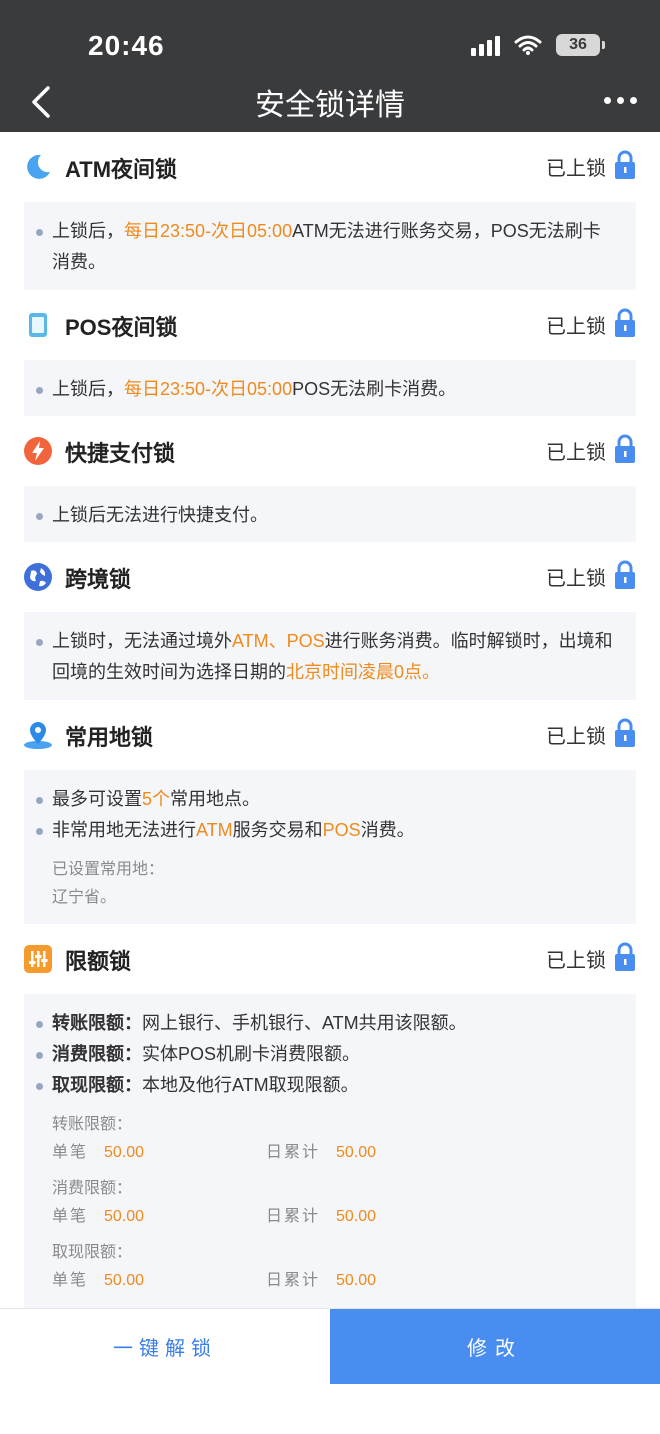 Image resolution: width=660 pixels, height=1434 pixels. What do you see at coordinates (330, 325) in the screenshot?
I see `section-header: POS夜间锁 已上锁` at bounding box center [330, 325].